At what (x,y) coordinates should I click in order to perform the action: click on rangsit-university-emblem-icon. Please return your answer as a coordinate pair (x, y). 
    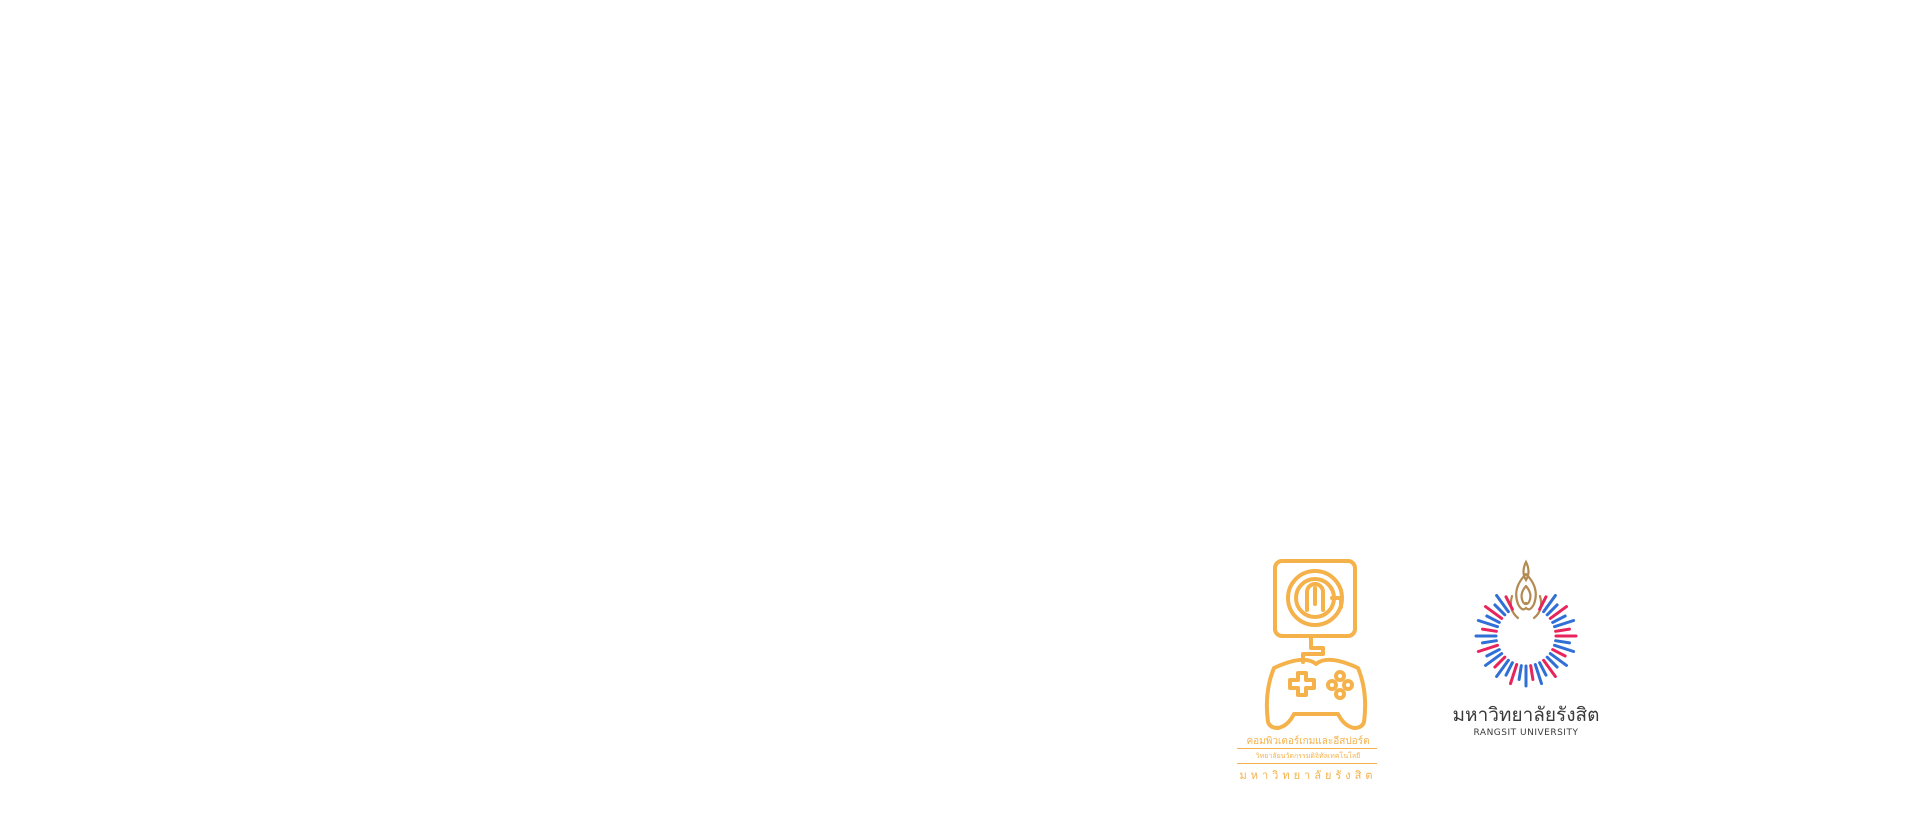
    Looking at the image, I should click on (1526, 623).